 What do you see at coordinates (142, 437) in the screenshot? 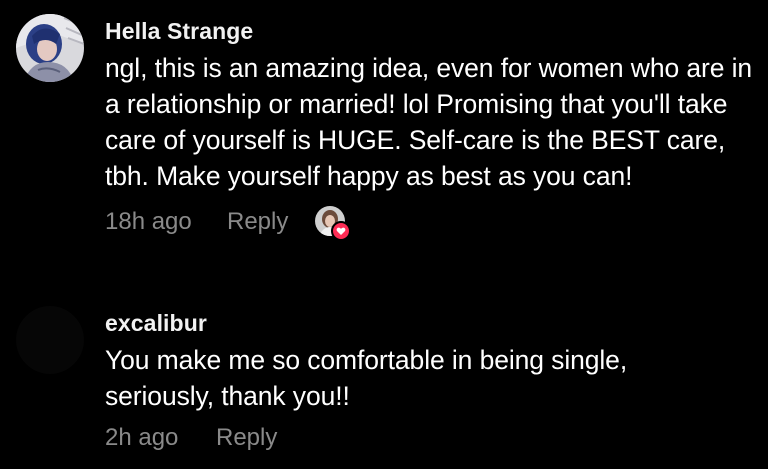
I see `comment-timestamp: 2h ago` at bounding box center [142, 437].